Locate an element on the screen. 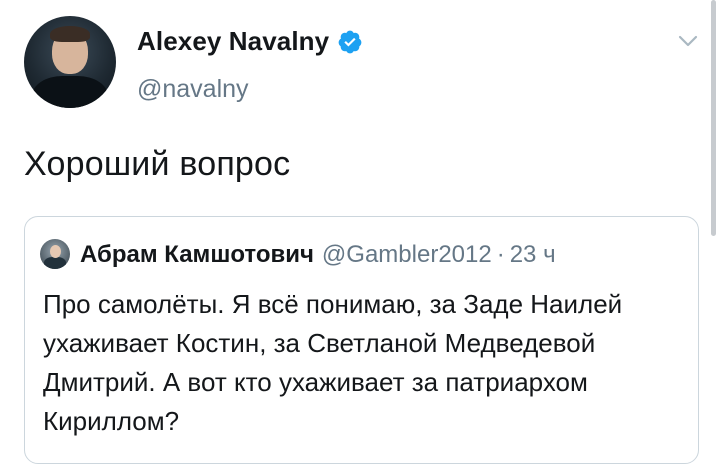 Image resolution: width=720 pixels, height=476 pixels. quoted-tweet-header: Абрам Камшотович @Gambler2012 · 23 ч is located at coordinates (318, 255).